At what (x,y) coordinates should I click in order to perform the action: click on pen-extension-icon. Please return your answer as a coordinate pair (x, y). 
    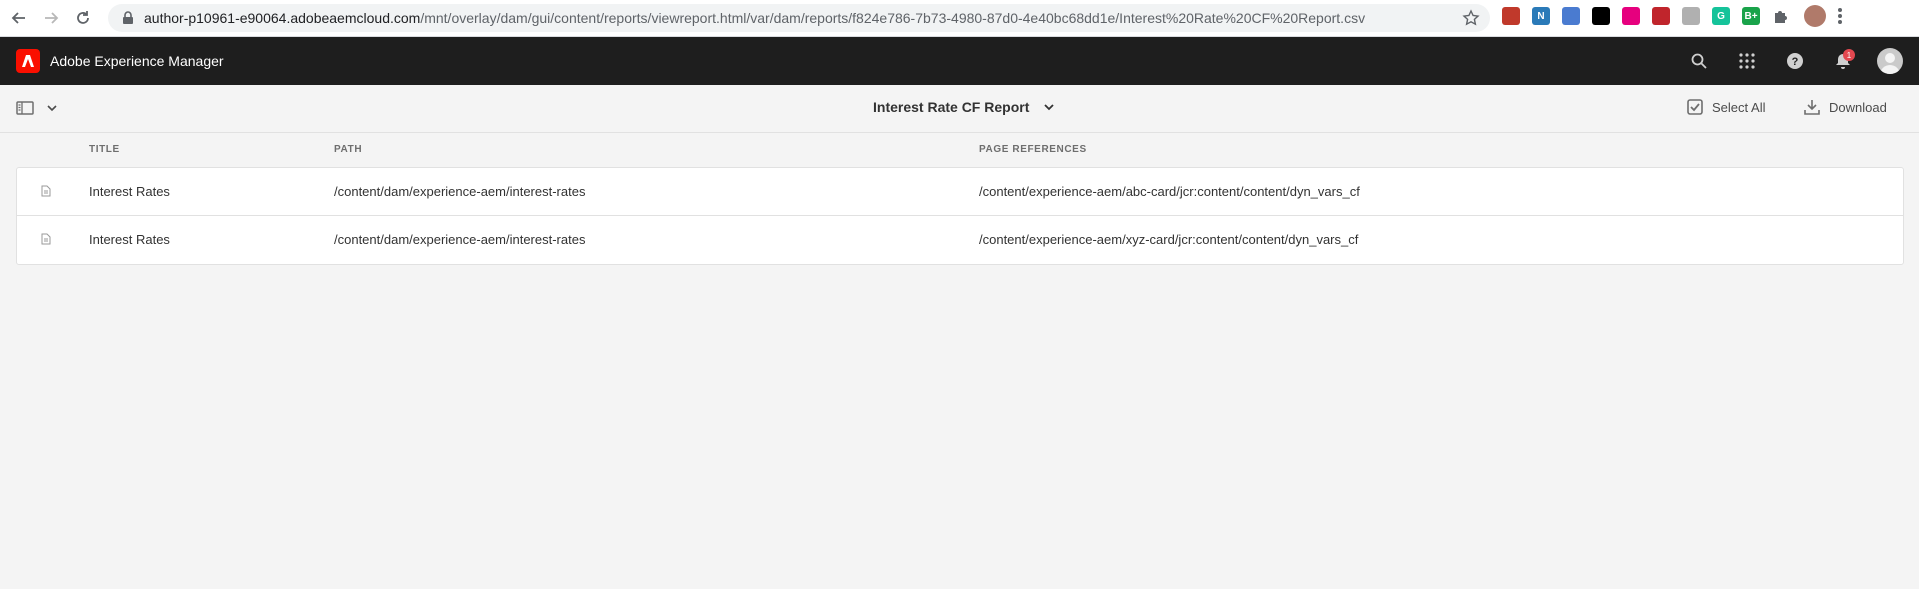
    Looking at the image, I should click on (1511, 16).